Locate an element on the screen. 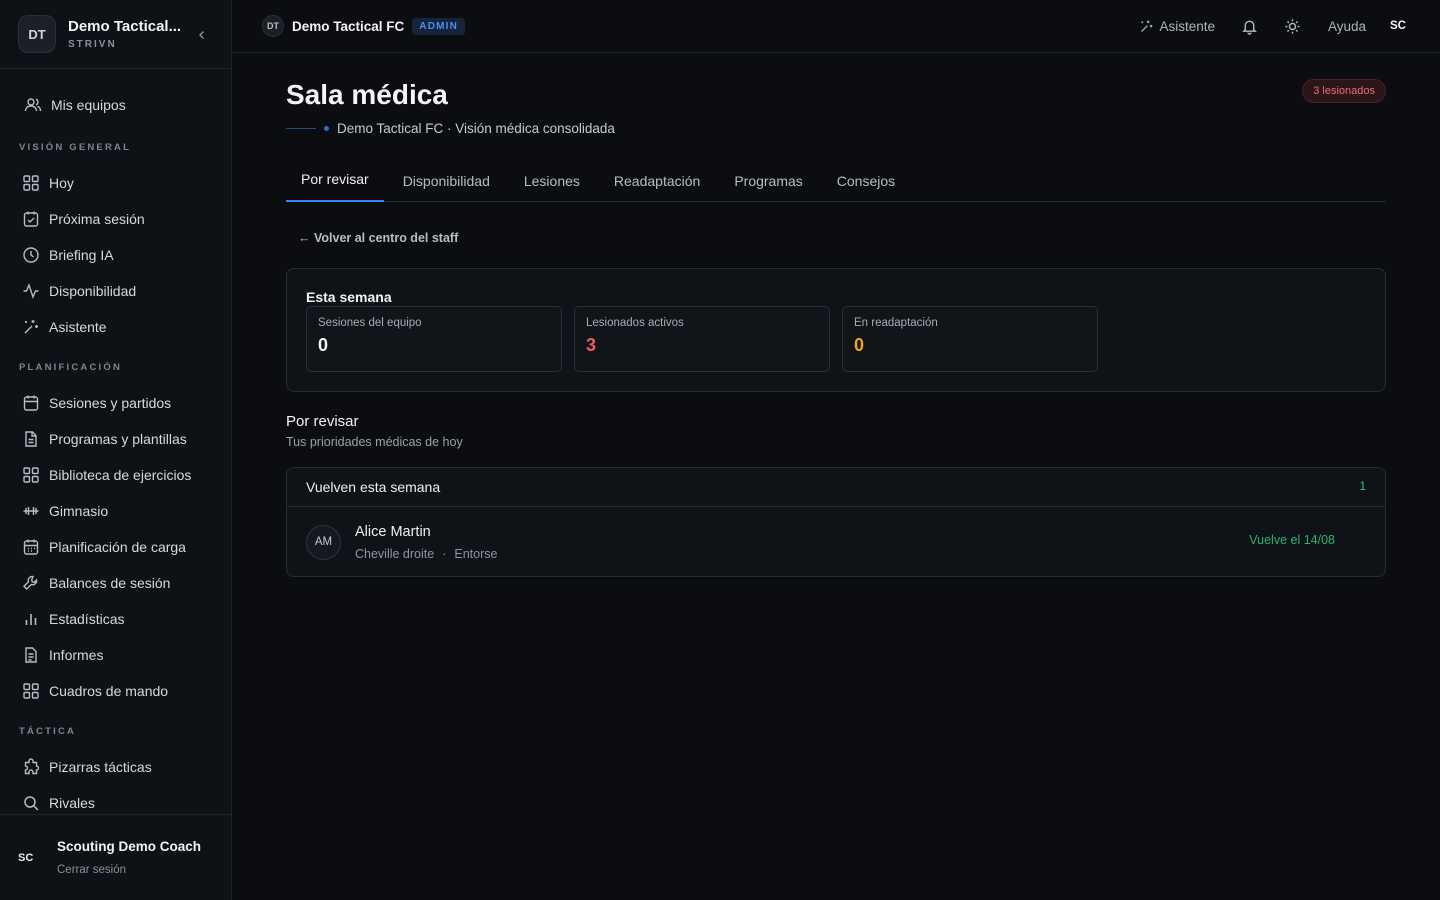 This screenshot has width=1440, height=900. stat-en-readaptacion: En readaptación 0 is located at coordinates (970, 339).